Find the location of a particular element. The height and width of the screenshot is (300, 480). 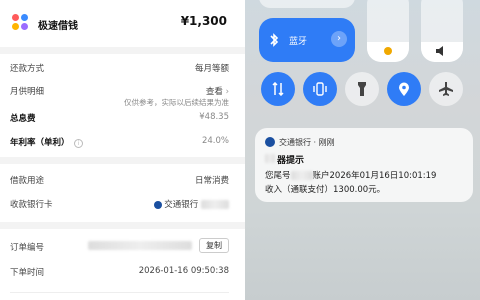

flashlight-toggle is located at coordinates (362, 89).